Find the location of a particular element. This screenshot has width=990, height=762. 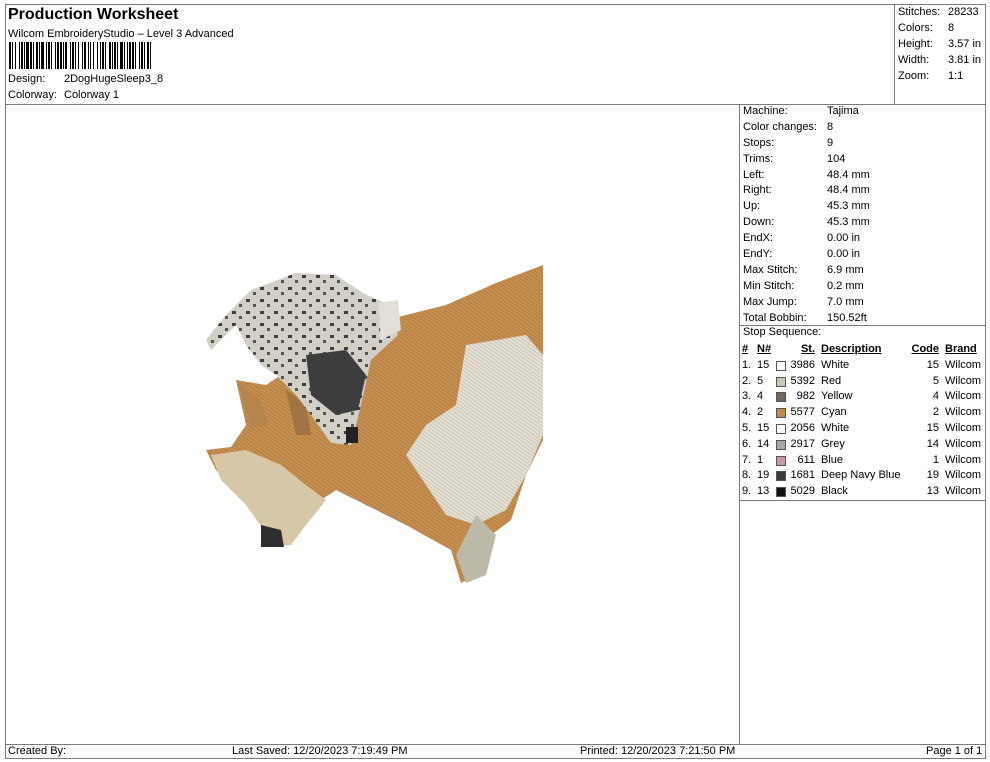

design-value: 2DogHugeSleep3_8 is located at coordinates (114, 79).